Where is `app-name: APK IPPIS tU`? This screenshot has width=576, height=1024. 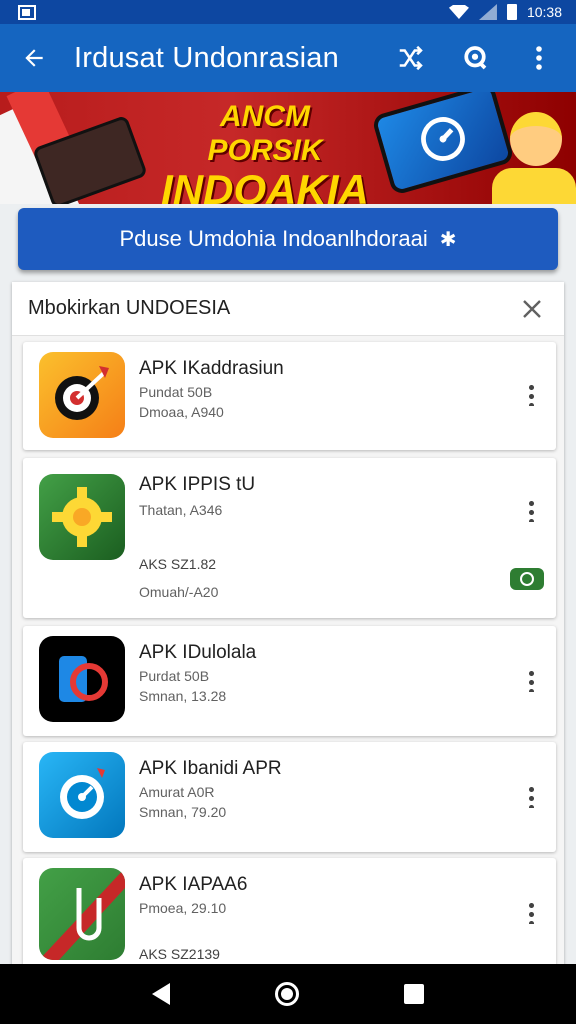 app-name: APK IPPIS tU is located at coordinates (197, 484).